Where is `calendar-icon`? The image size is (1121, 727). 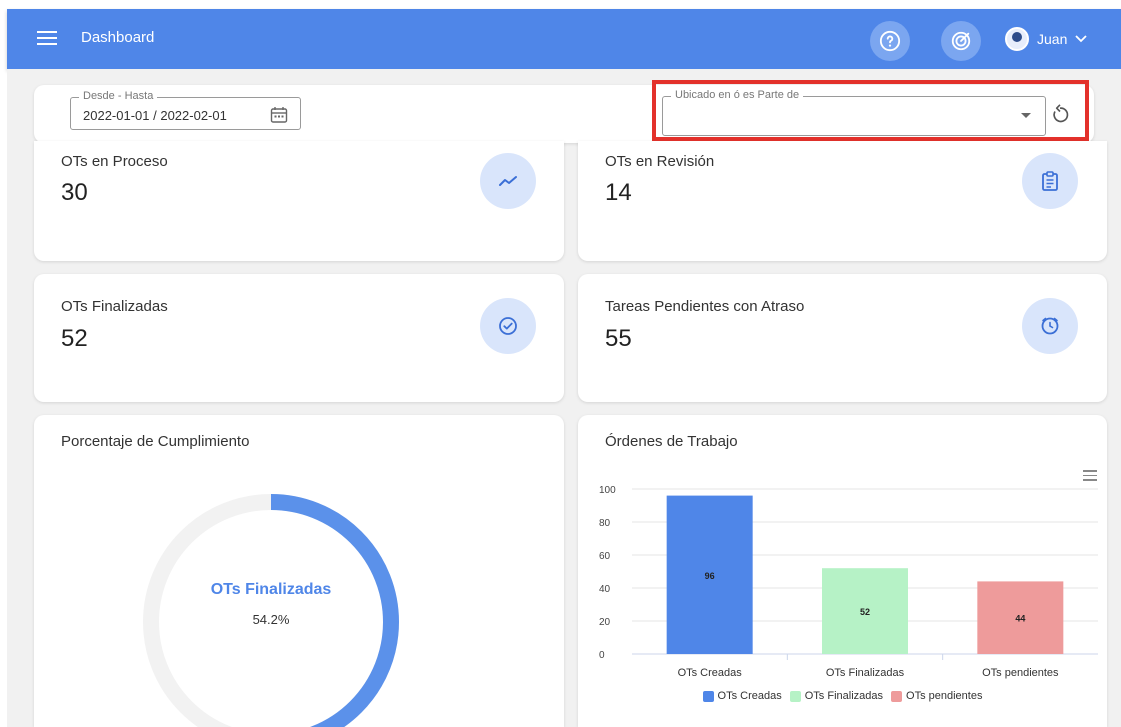 calendar-icon is located at coordinates (279, 115).